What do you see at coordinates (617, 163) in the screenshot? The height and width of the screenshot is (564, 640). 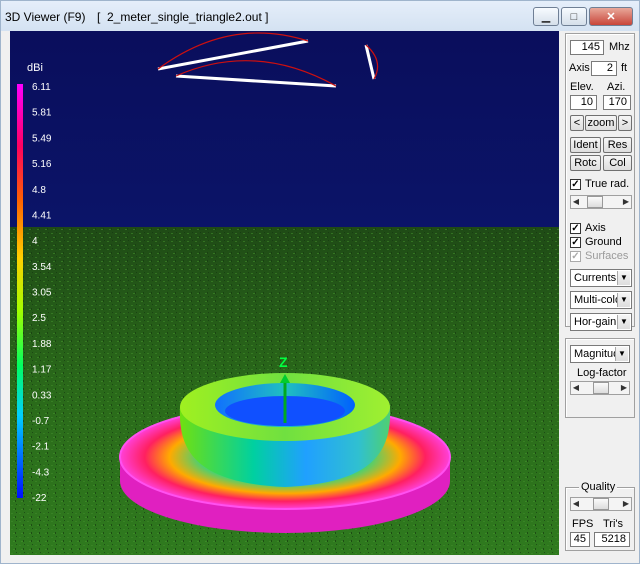 I see `col-button: Col` at bounding box center [617, 163].